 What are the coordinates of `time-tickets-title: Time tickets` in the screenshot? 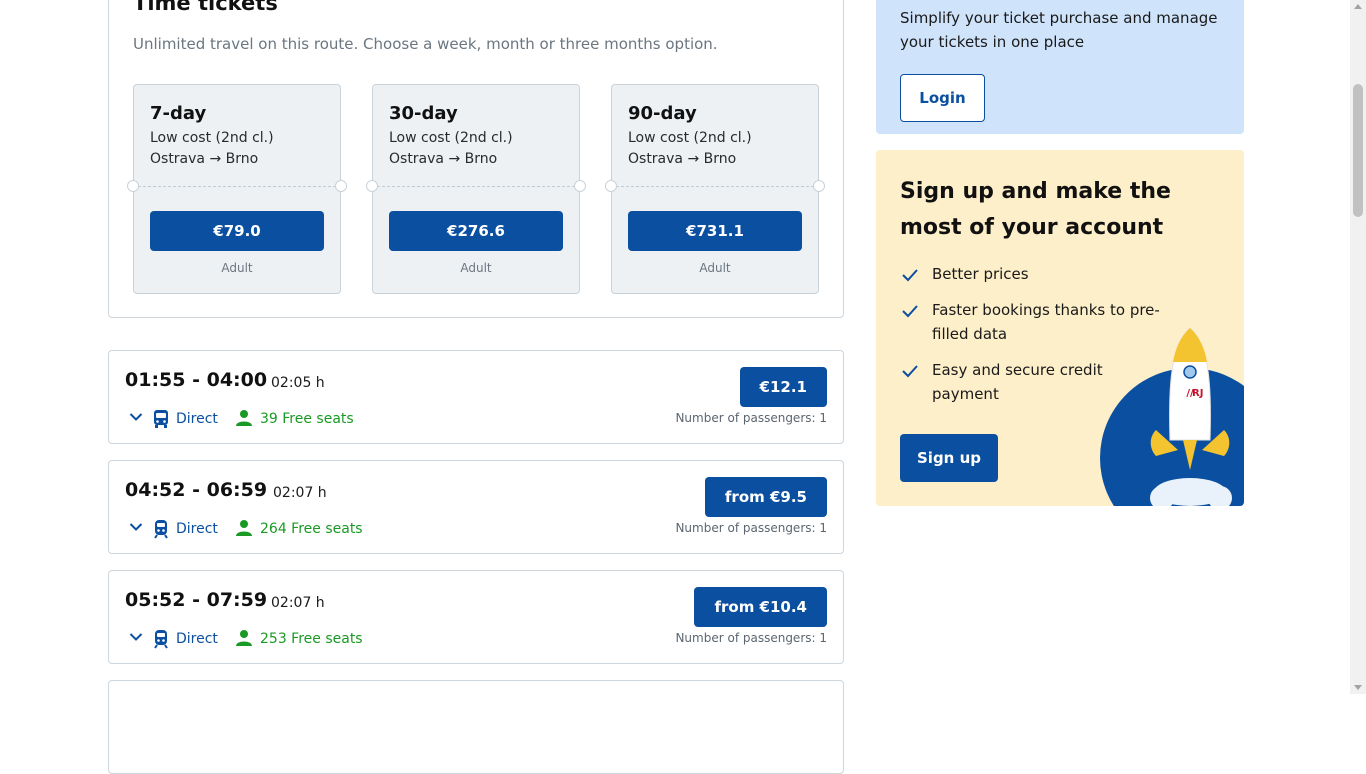 It's located at (205, 7).